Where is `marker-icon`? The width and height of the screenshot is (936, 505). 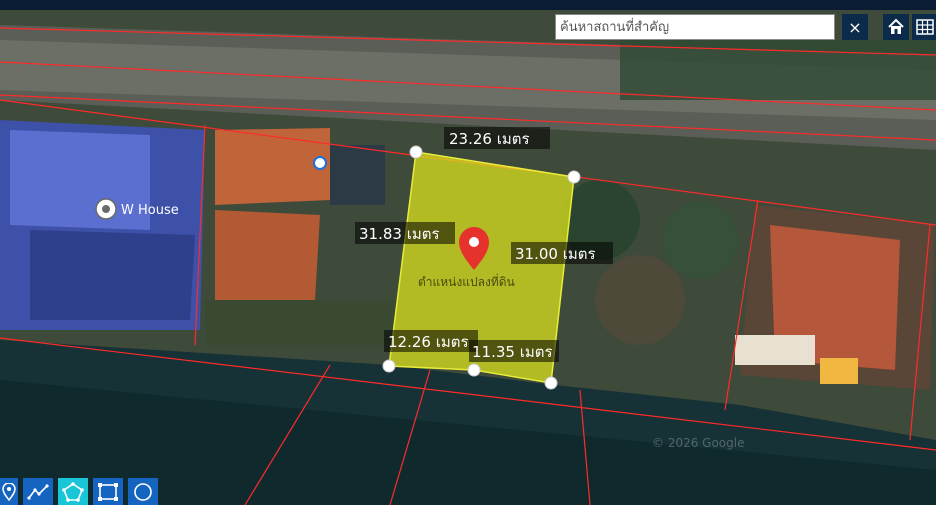
marker-icon is located at coordinates (9, 491).